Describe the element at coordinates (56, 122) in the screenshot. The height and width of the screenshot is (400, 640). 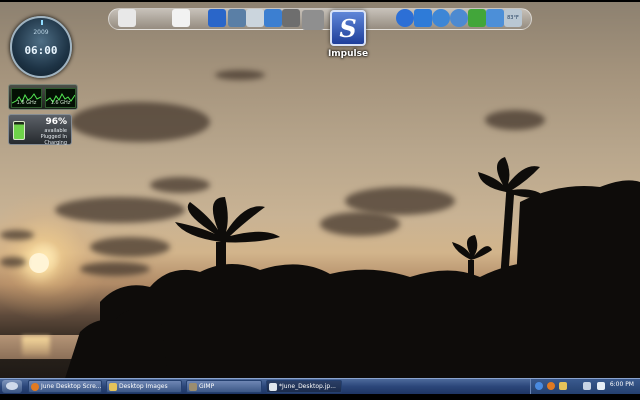
I see `battery-percent: 96%` at that location.